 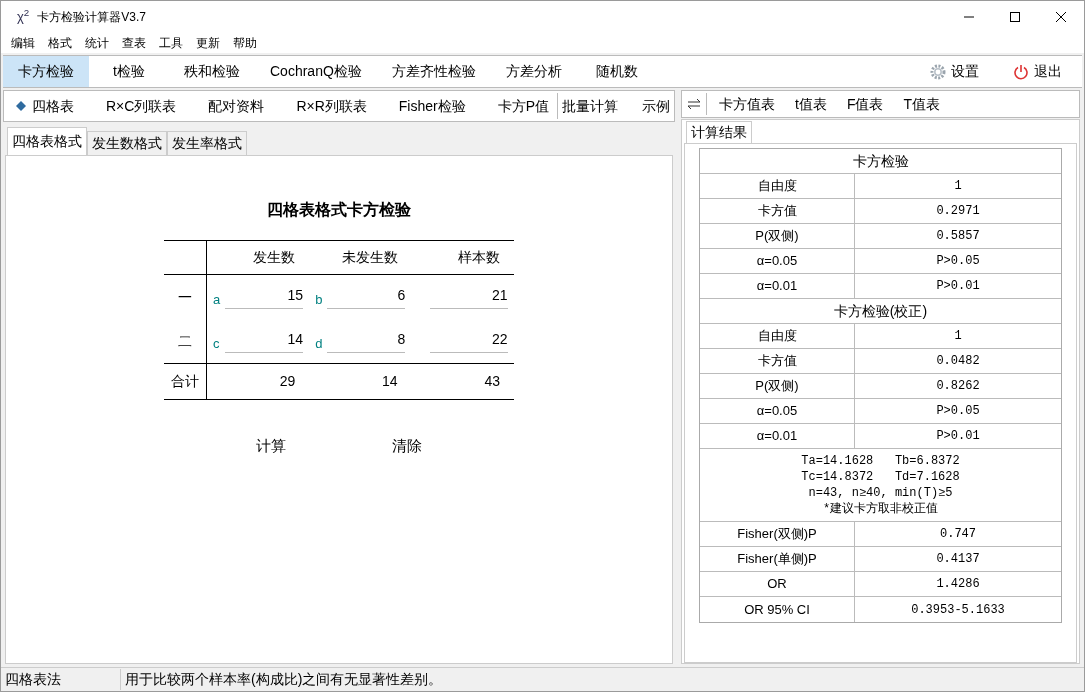 What do you see at coordinates (208, 43) in the screenshot?
I see `menu-item: 更新` at bounding box center [208, 43].